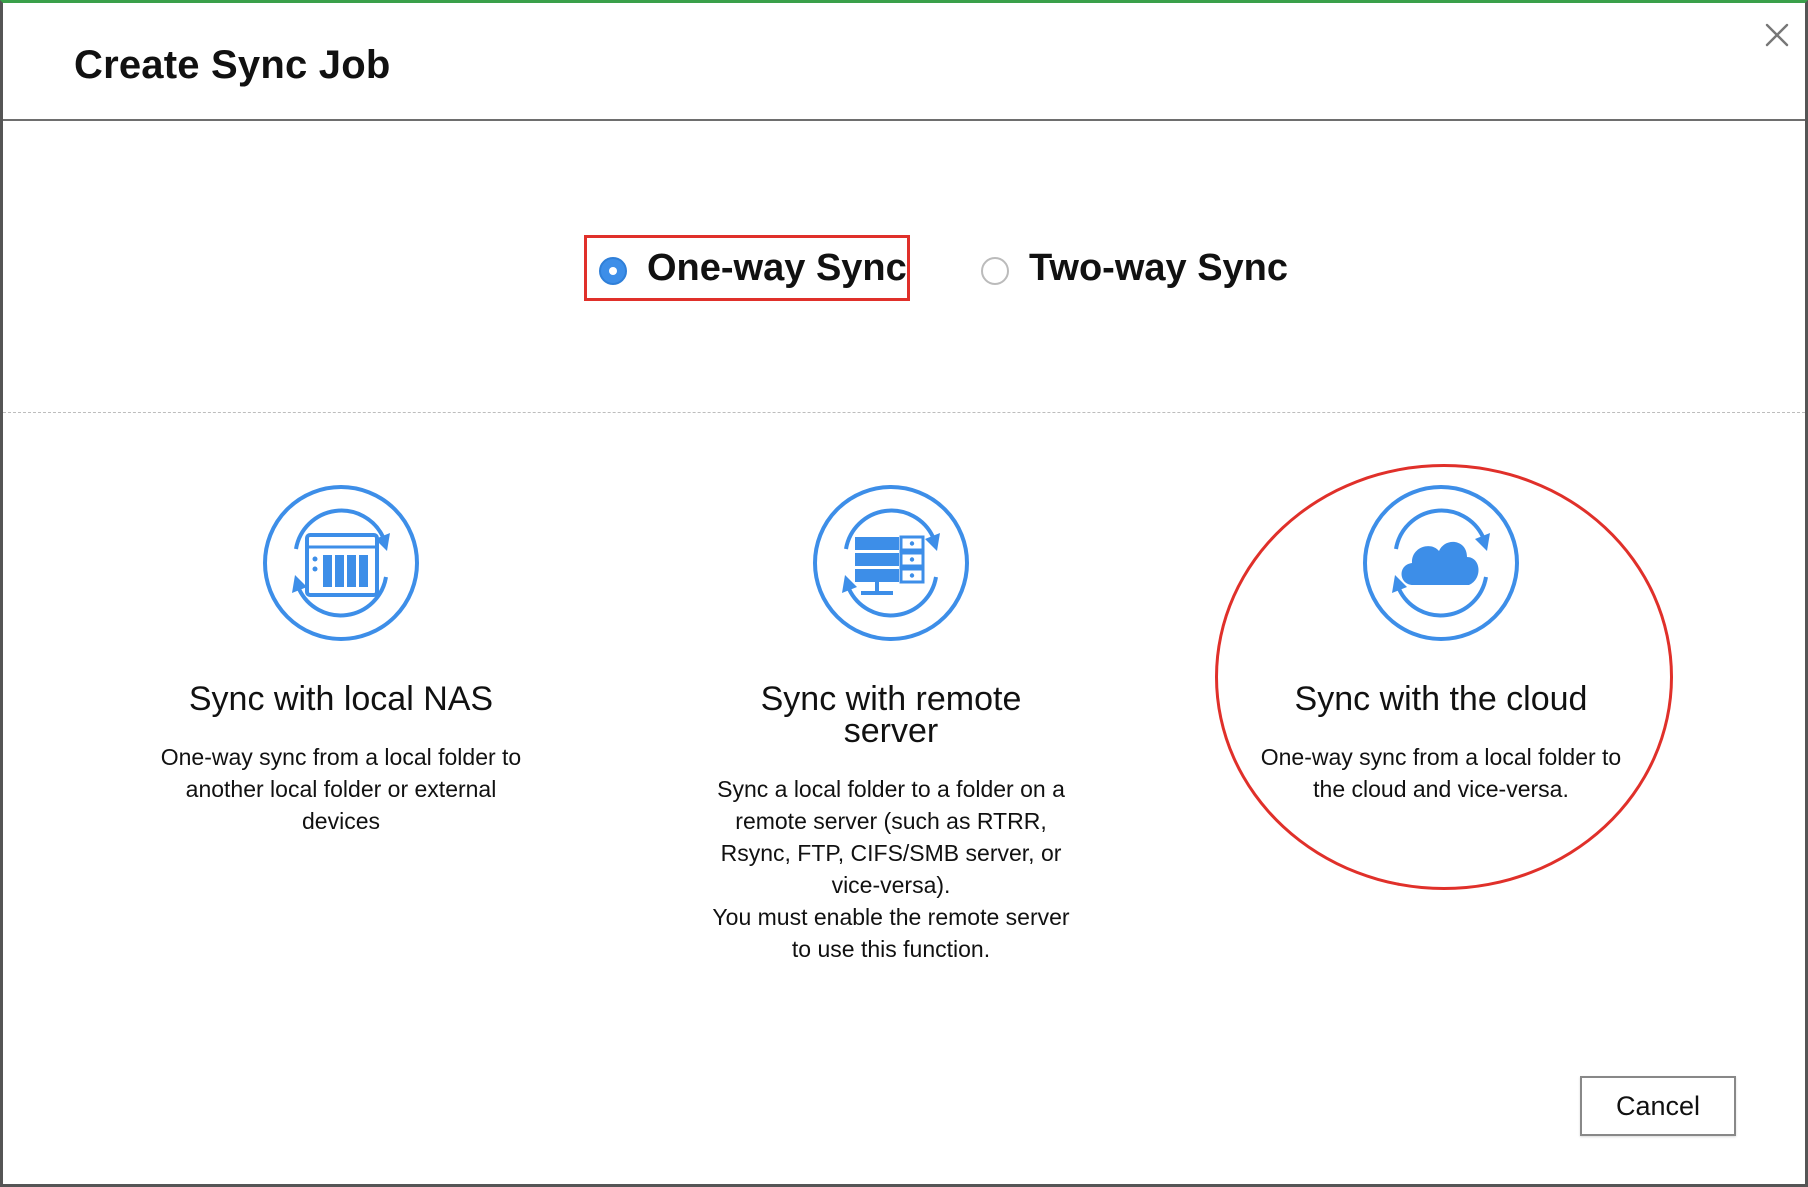  What do you see at coordinates (1441, 699) in the screenshot?
I see `card-title: Sync with the cloud` at bounding box center [1441, 699].